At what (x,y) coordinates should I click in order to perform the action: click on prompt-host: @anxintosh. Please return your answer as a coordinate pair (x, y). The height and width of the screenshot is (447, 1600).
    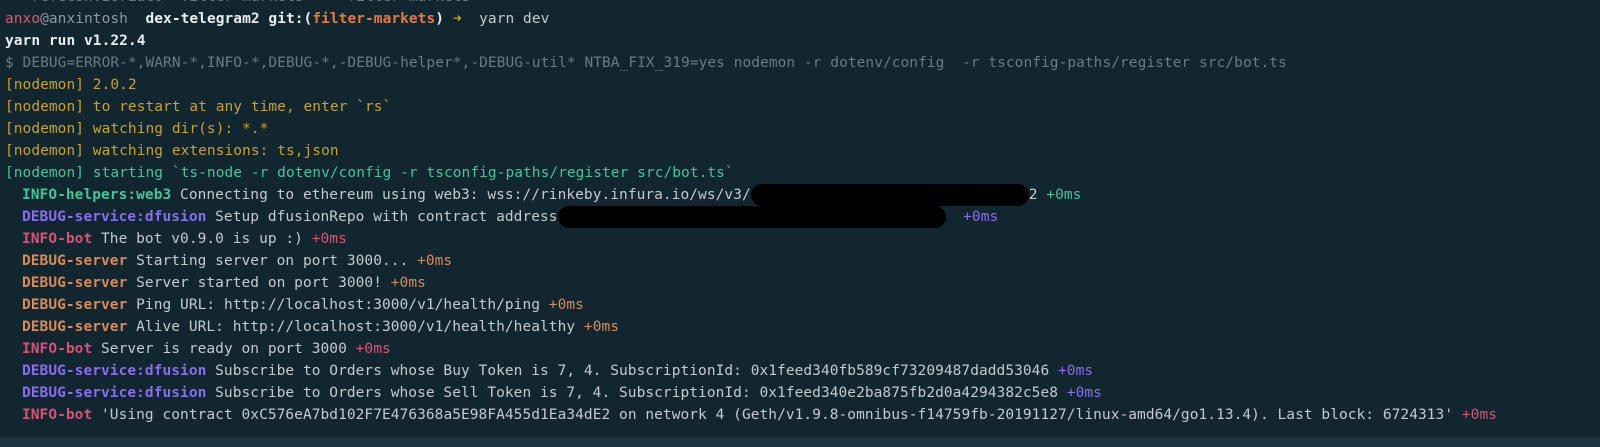
    Looking at the image, I should click on (84, 19).